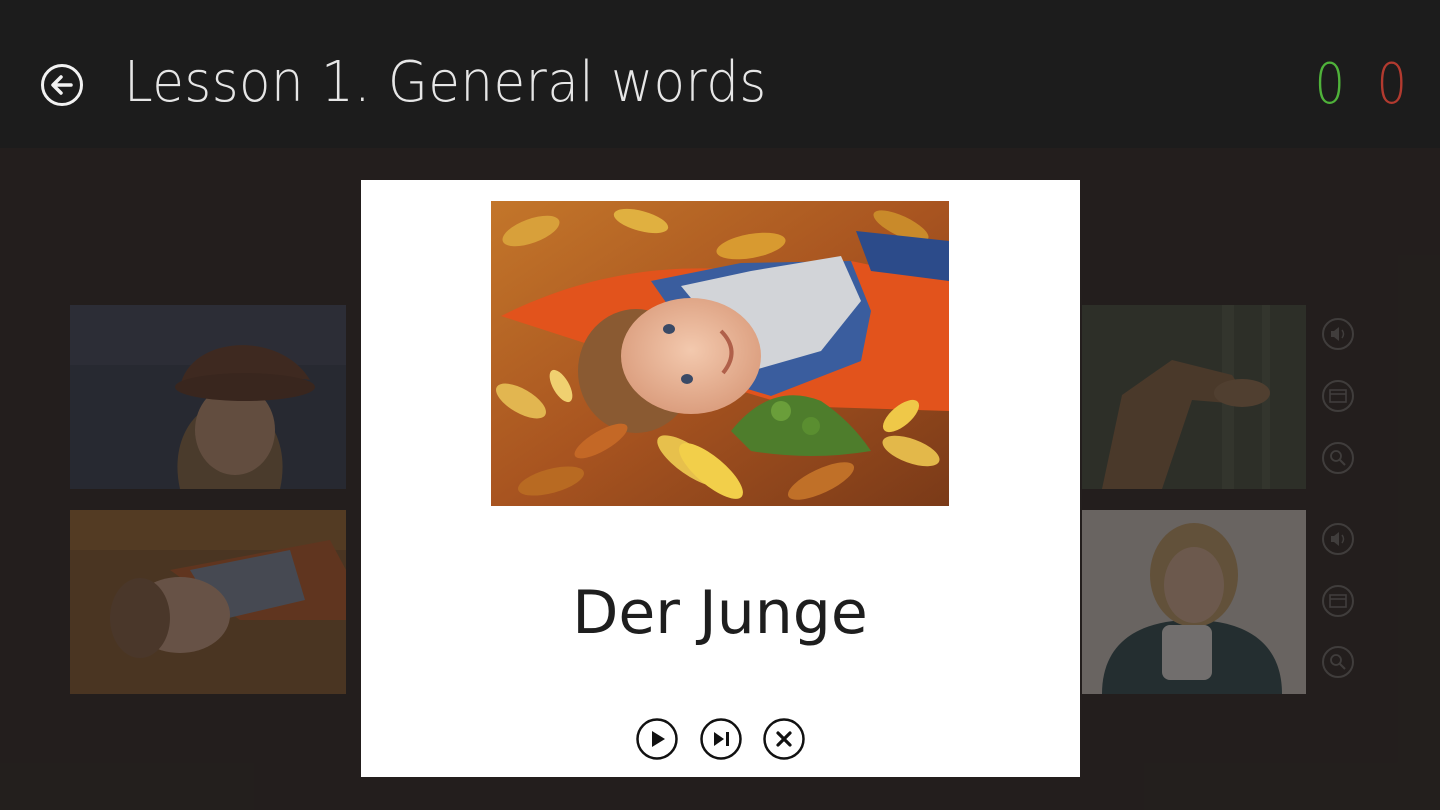  I want to click on skip-next-icon, so click(721, 739).